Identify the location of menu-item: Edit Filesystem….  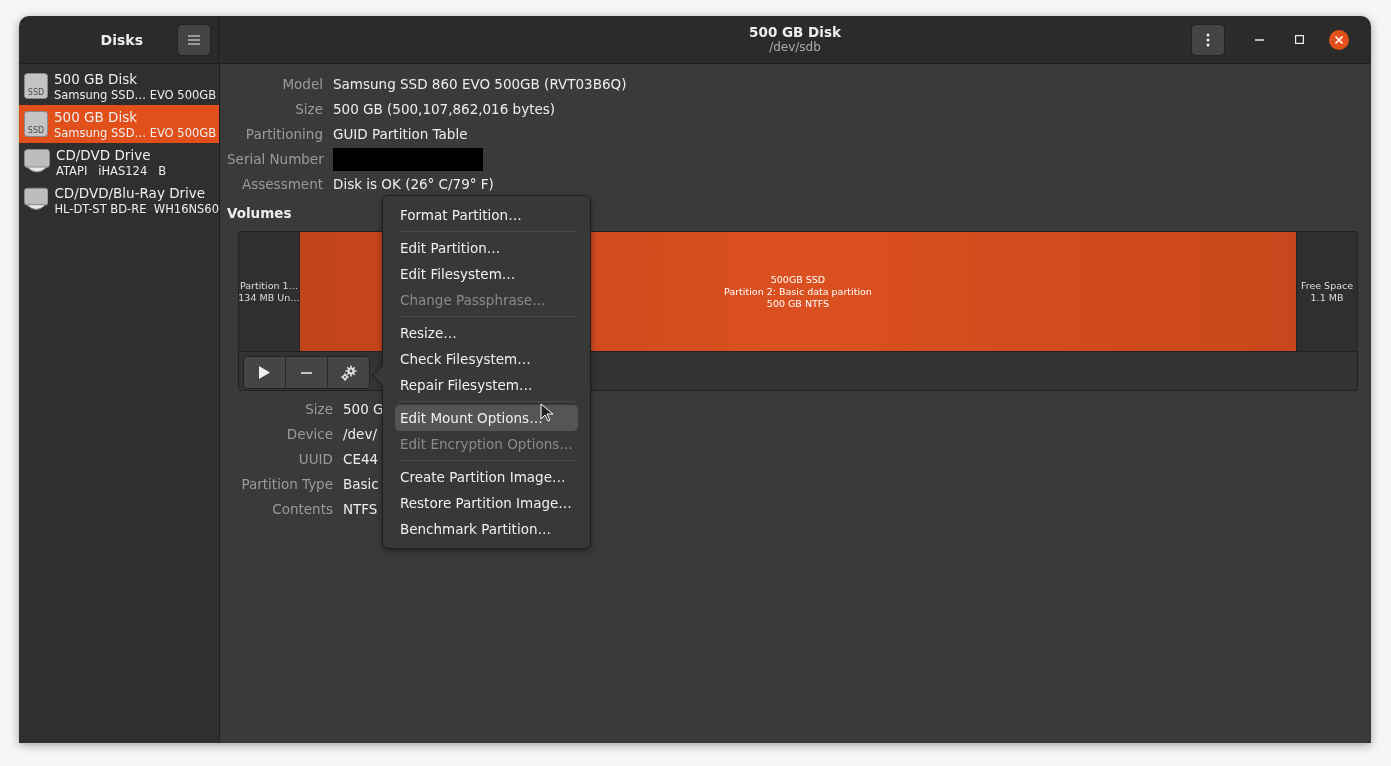
(486, 274).